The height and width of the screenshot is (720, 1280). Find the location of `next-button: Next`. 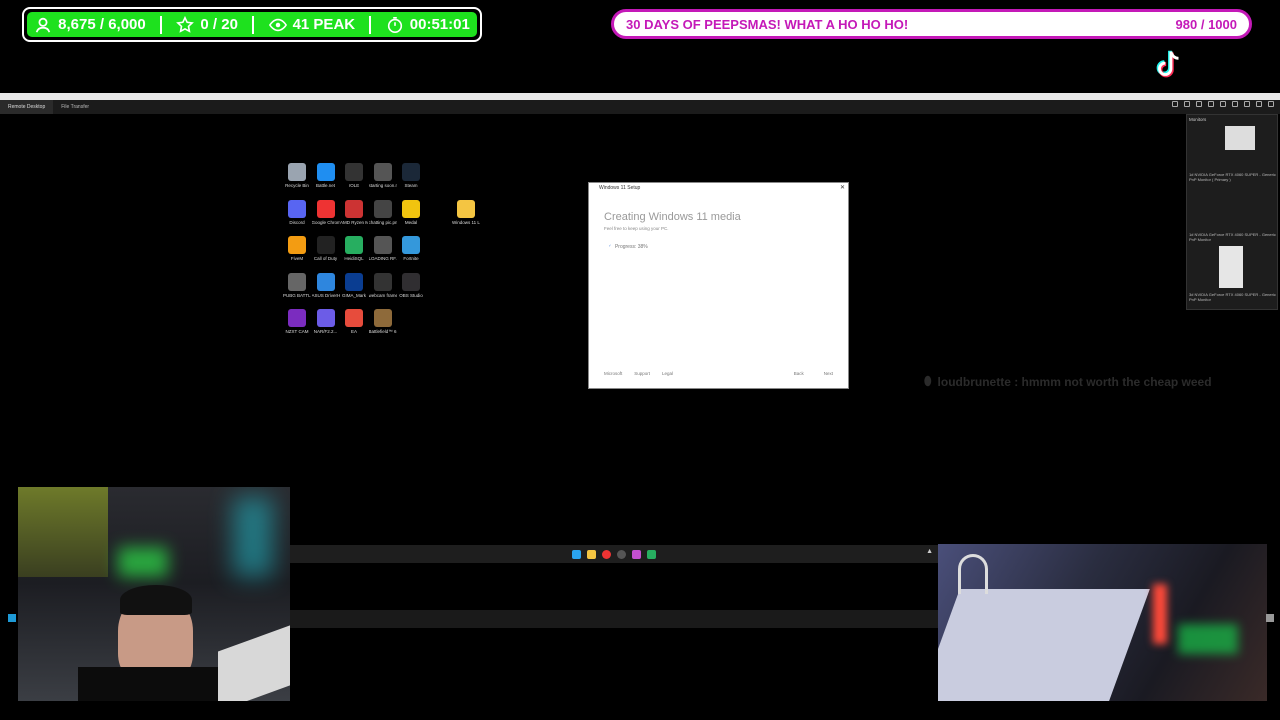

next-button: Next is located at coordinates (828, 373).